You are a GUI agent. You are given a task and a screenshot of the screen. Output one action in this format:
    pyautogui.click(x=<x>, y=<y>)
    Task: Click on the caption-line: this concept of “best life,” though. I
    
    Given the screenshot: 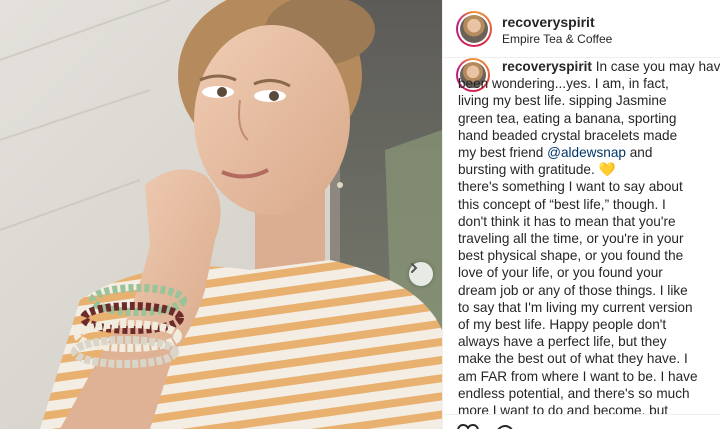 What is the action you would take?
    pyautogui.click(x=562, y=204)
    